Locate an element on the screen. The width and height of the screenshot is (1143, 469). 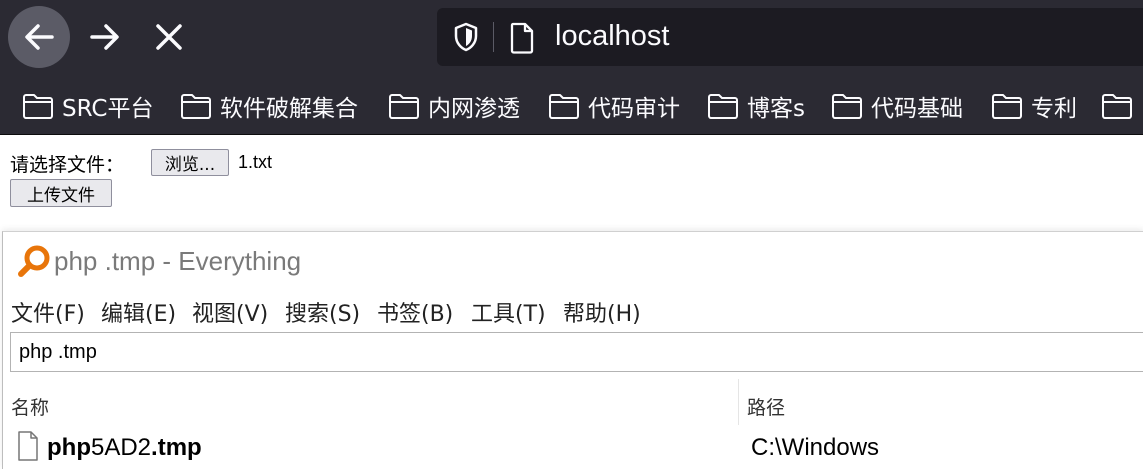
bookmark-folder-blogs: 博客s is located at coordinates (756, 106).